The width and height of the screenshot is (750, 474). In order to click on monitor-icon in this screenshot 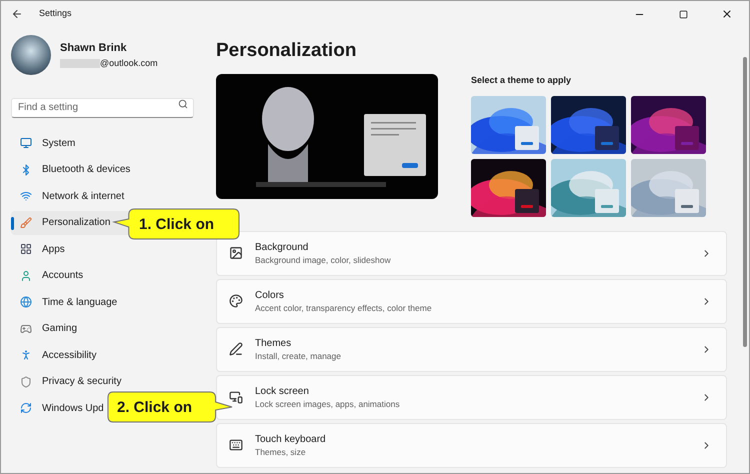, I will do `click(26, 143)`.